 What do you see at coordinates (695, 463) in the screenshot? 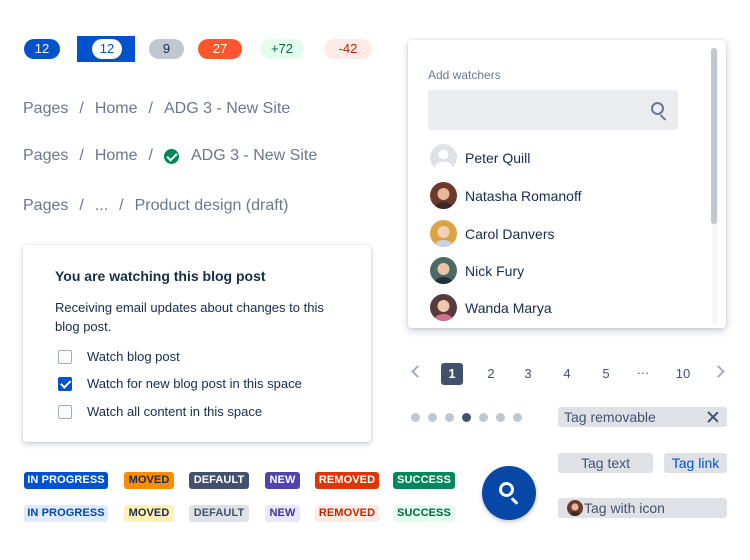
I see `tag-link: Tag link` at bounding box center [695, 463].